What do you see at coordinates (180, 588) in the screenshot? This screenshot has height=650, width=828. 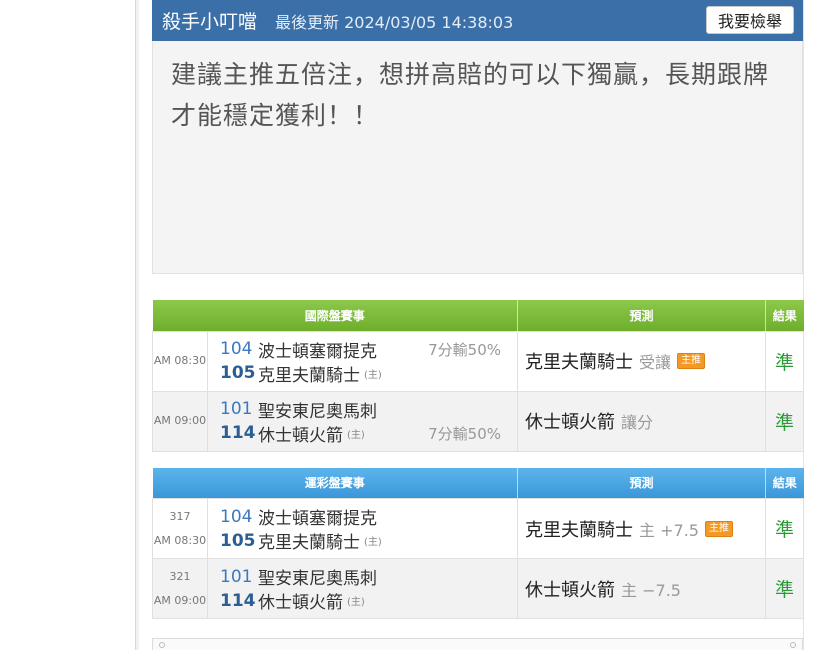 I see `time-cell: 321 AM 09:00` at bounding box center [180, 588].